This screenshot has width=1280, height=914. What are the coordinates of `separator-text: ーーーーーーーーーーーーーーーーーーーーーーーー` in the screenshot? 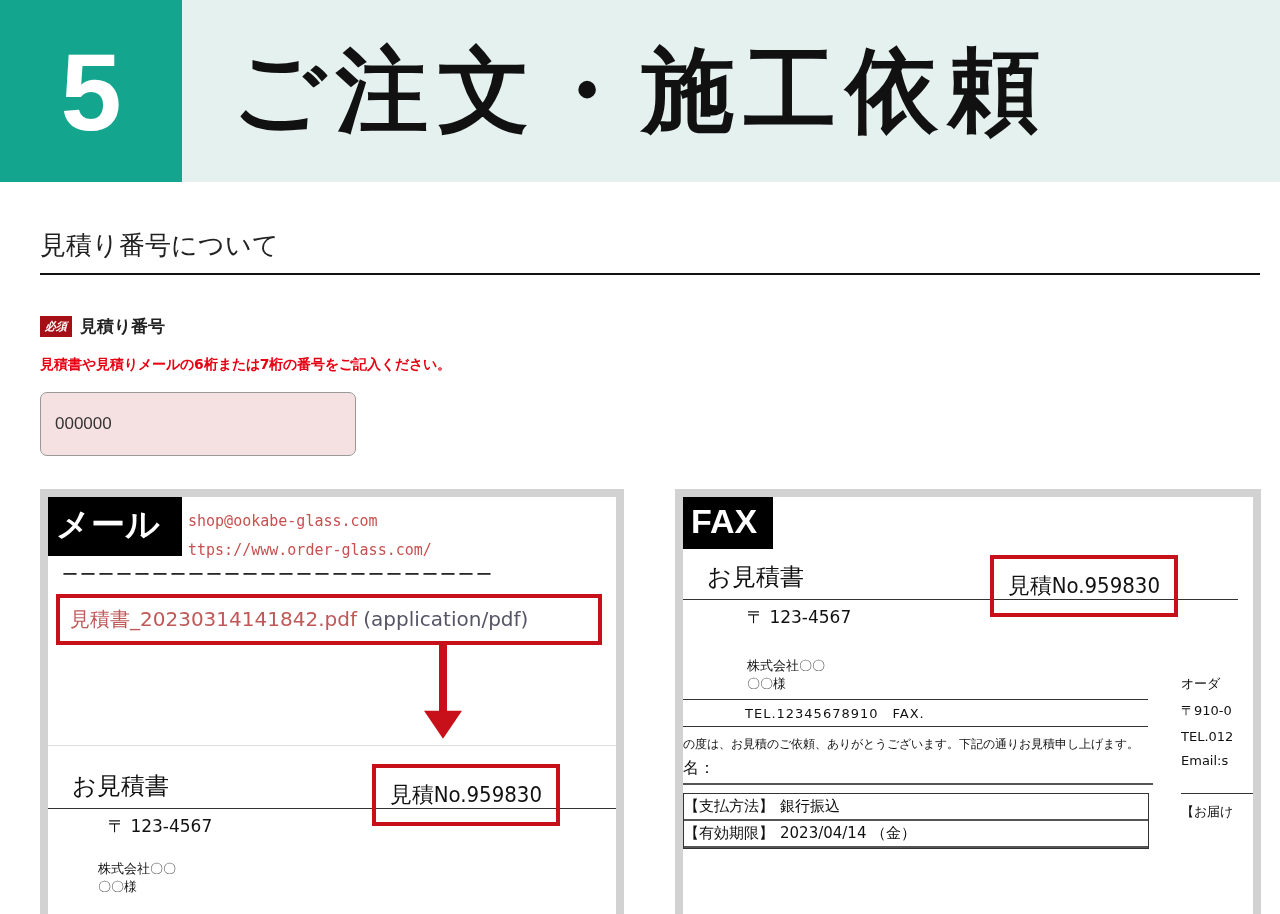 It's located at (278, 575).